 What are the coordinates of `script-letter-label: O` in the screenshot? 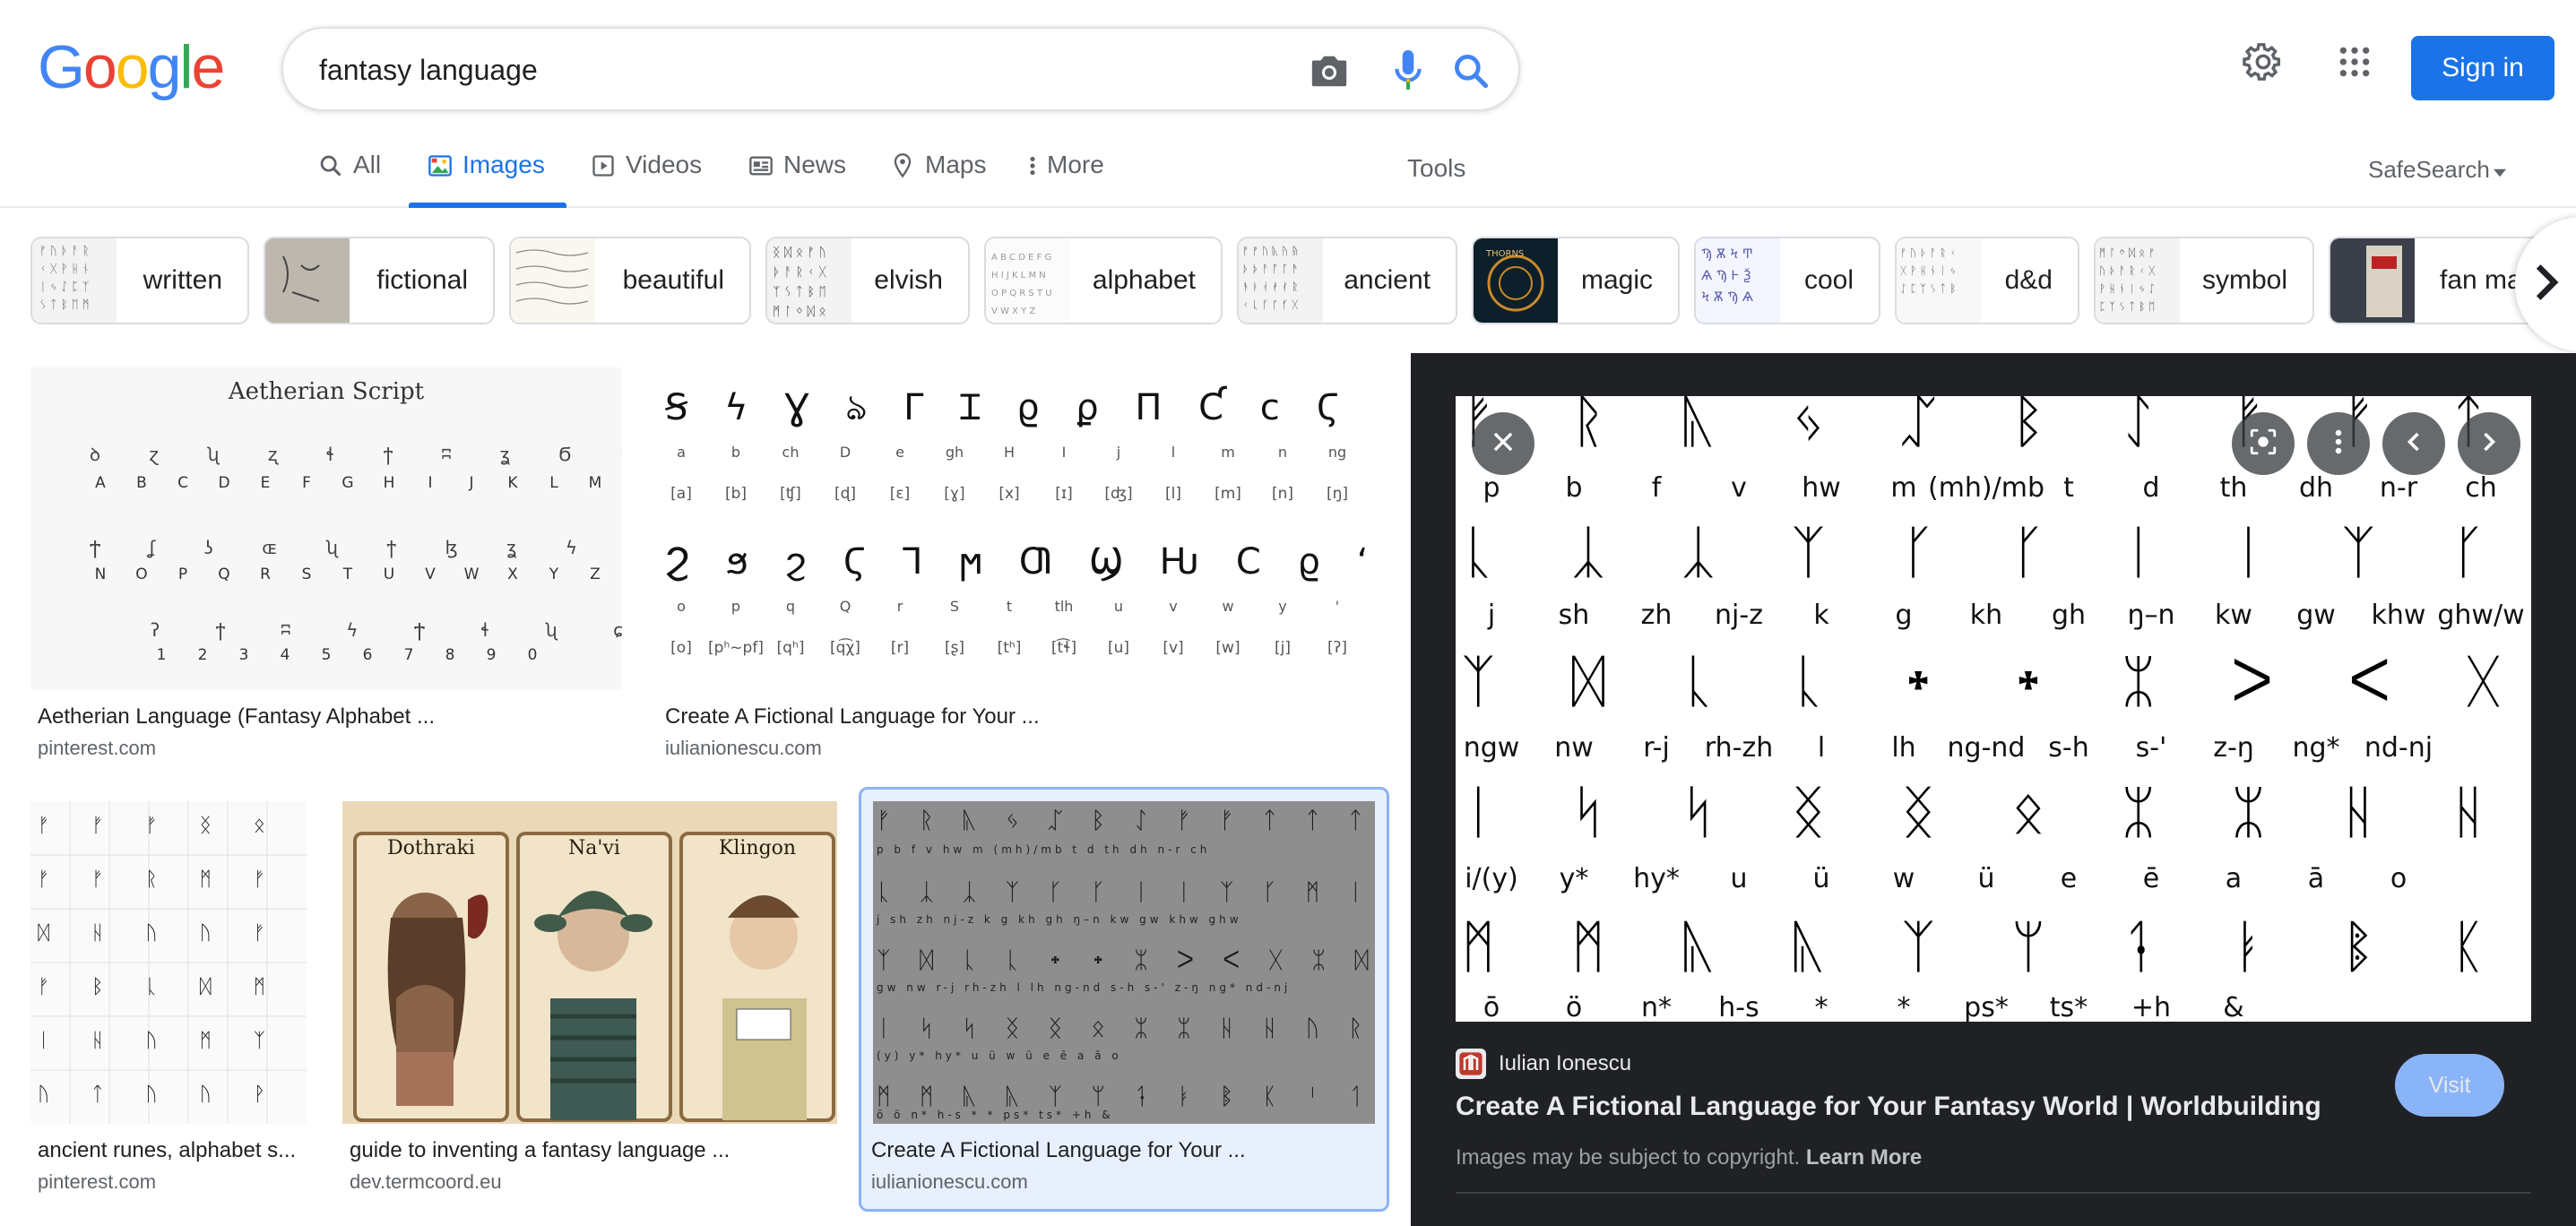 It's located at (141, 574).